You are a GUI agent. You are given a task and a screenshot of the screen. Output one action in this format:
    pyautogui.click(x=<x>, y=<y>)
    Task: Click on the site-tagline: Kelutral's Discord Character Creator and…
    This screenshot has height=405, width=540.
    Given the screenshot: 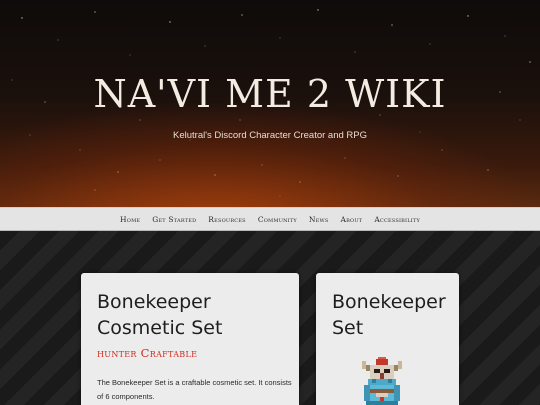 What is the action you would take?
    pyautogui.click(x=270, y=135)
    